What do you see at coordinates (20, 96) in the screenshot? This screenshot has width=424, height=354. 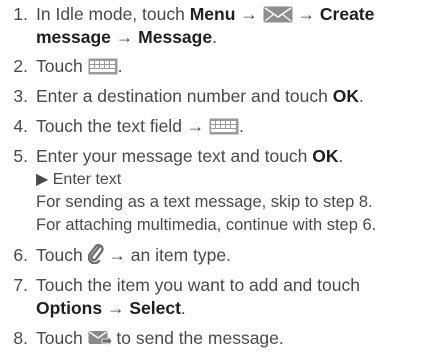 I see `step-number: 3.` at bounding box center [20, 96].